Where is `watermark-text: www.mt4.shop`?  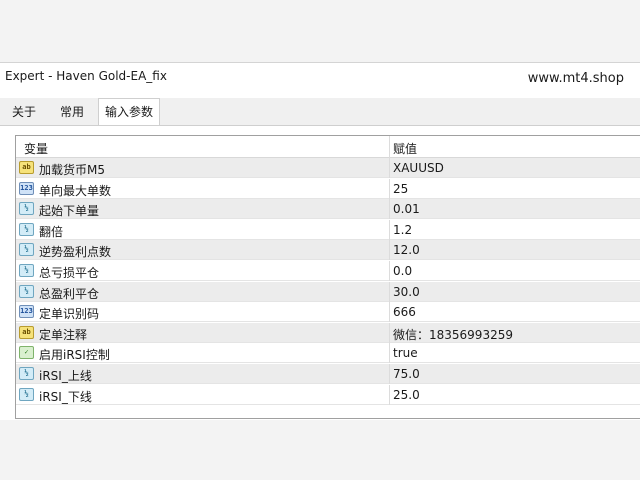
watermark-text: www.mt4.shop is located at coordinates (575, 78).